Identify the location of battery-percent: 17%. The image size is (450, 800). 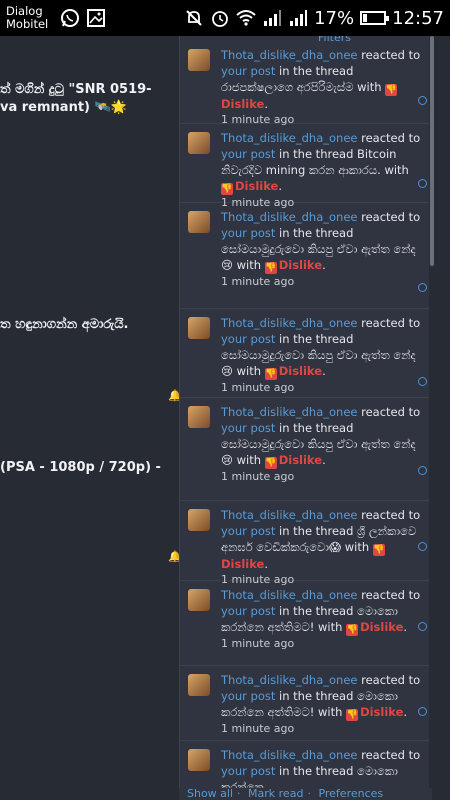
(334, 18).